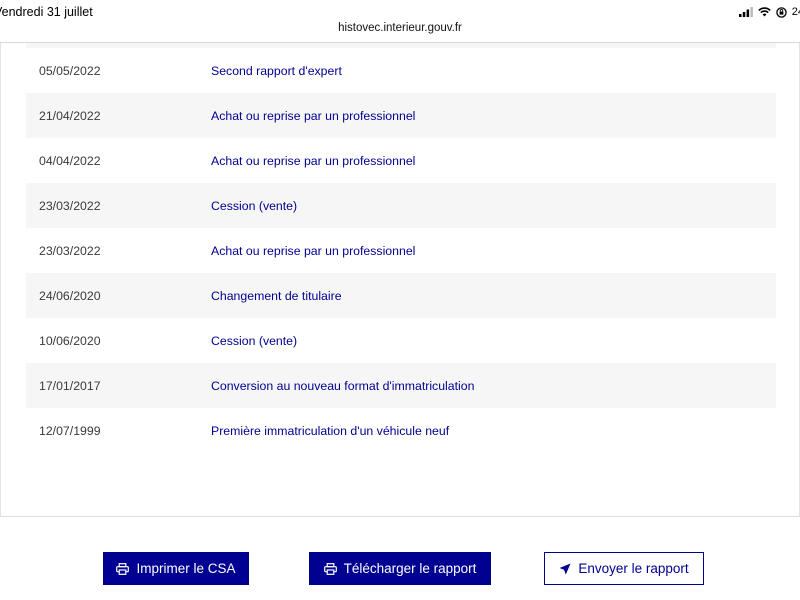 The width and height of the screenshot is (800, 600). Describe the element at coordinates (401, 340) in the screenshot. I see `table-row: 10/06/2020 Cession (vente)` at that location.